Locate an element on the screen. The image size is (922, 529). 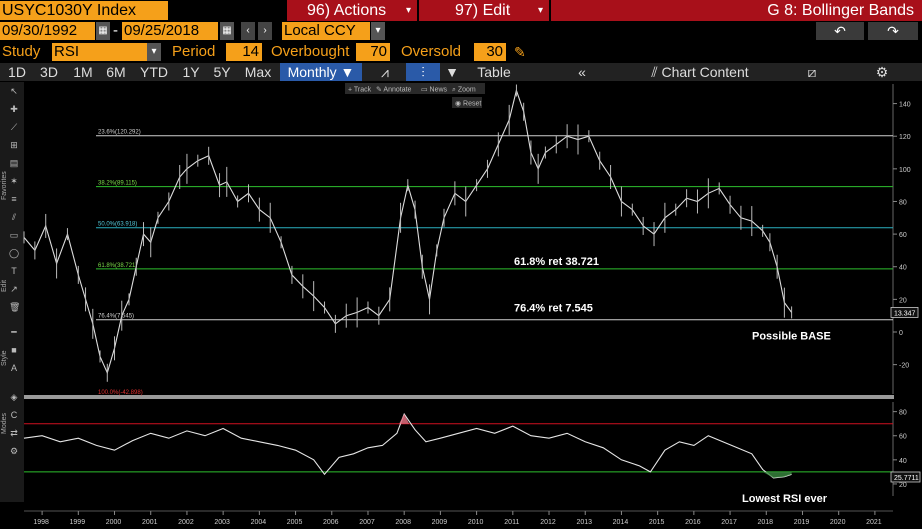
price-y-tick-label: -20 is located at coordinates (904, 366).